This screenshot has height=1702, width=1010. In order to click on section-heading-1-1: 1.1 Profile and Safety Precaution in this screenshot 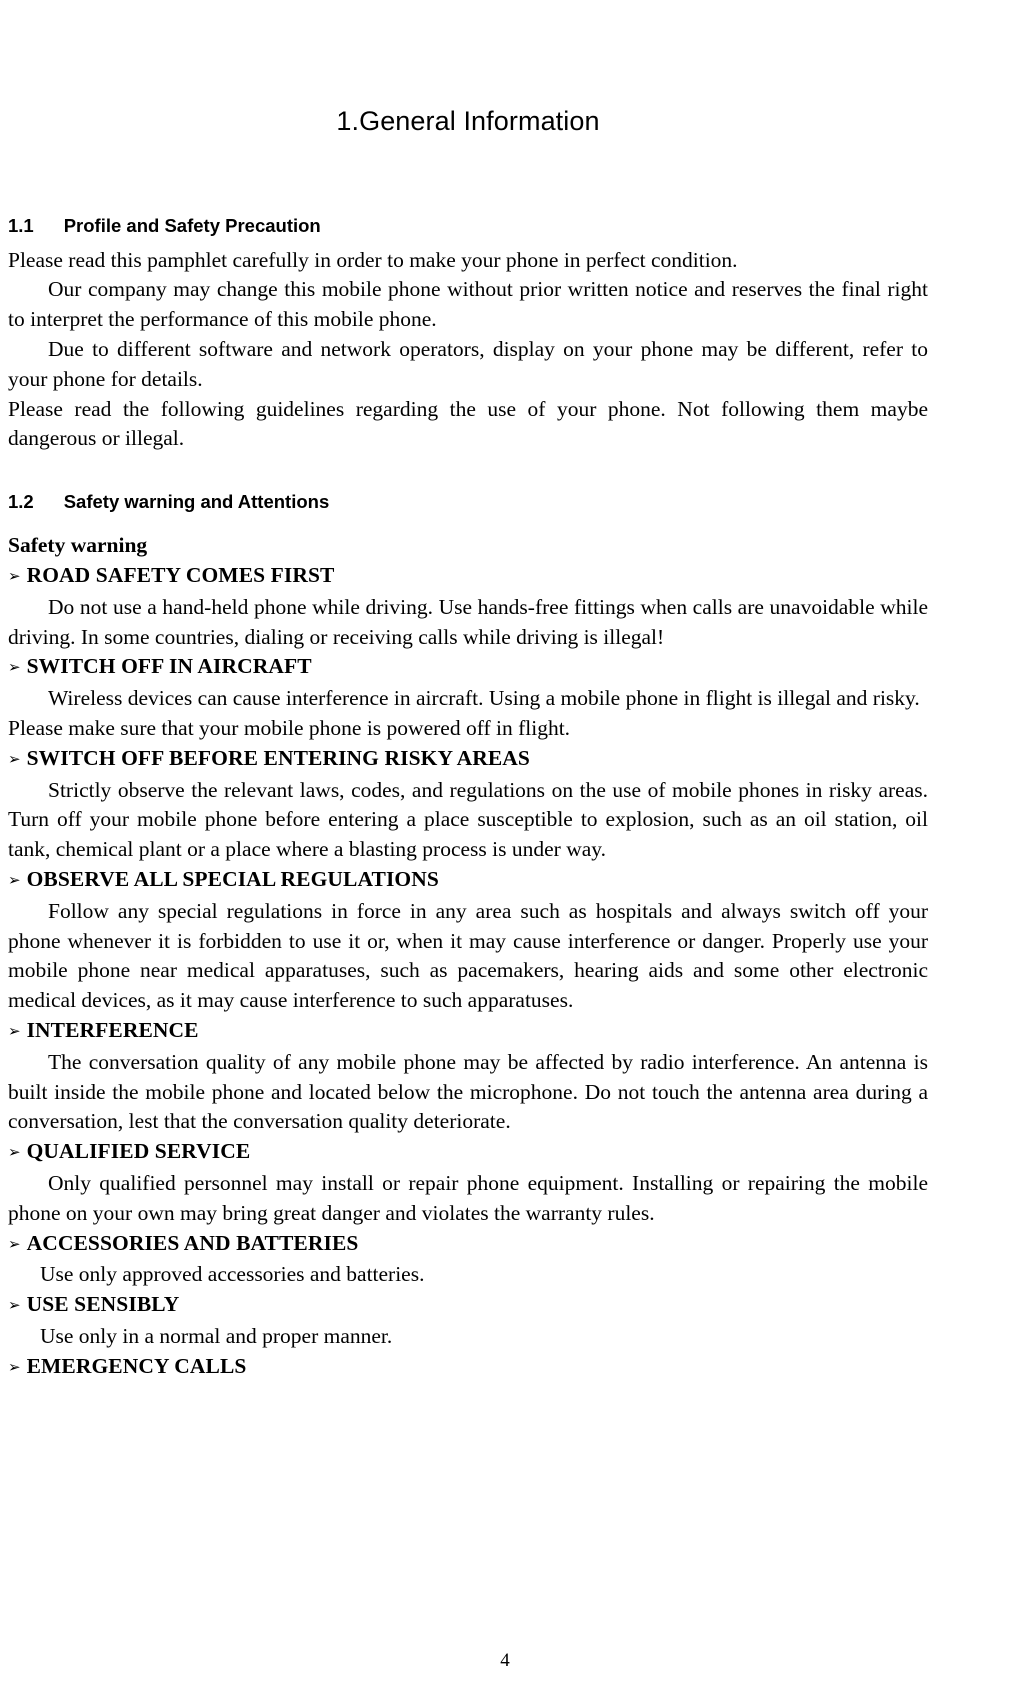, I will do `click(468, 187)`.